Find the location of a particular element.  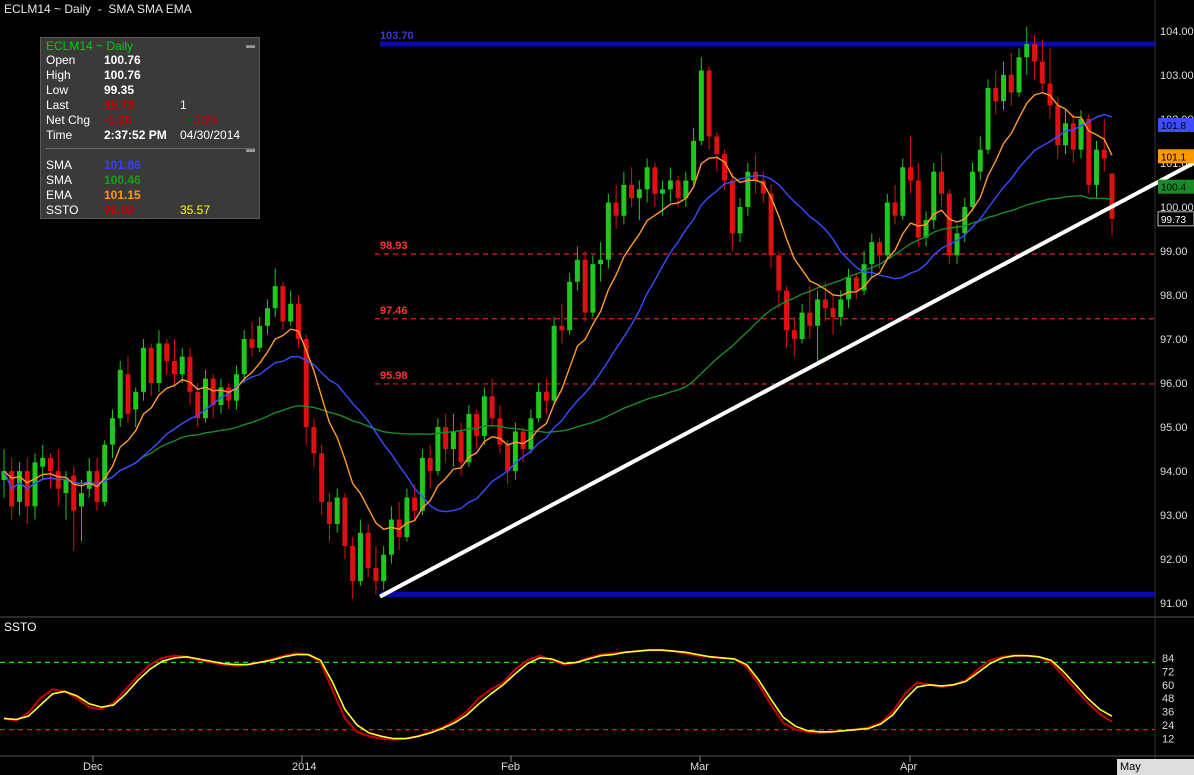

data-window-separator is located at coordinates (150, 148).